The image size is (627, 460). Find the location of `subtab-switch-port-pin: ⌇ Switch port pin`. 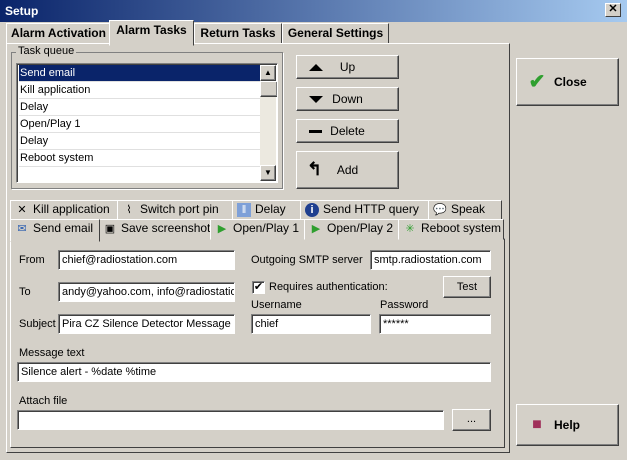

subtab-switch-port-pin: ⌇ Switch port pin is located at coordinates (175, 210).